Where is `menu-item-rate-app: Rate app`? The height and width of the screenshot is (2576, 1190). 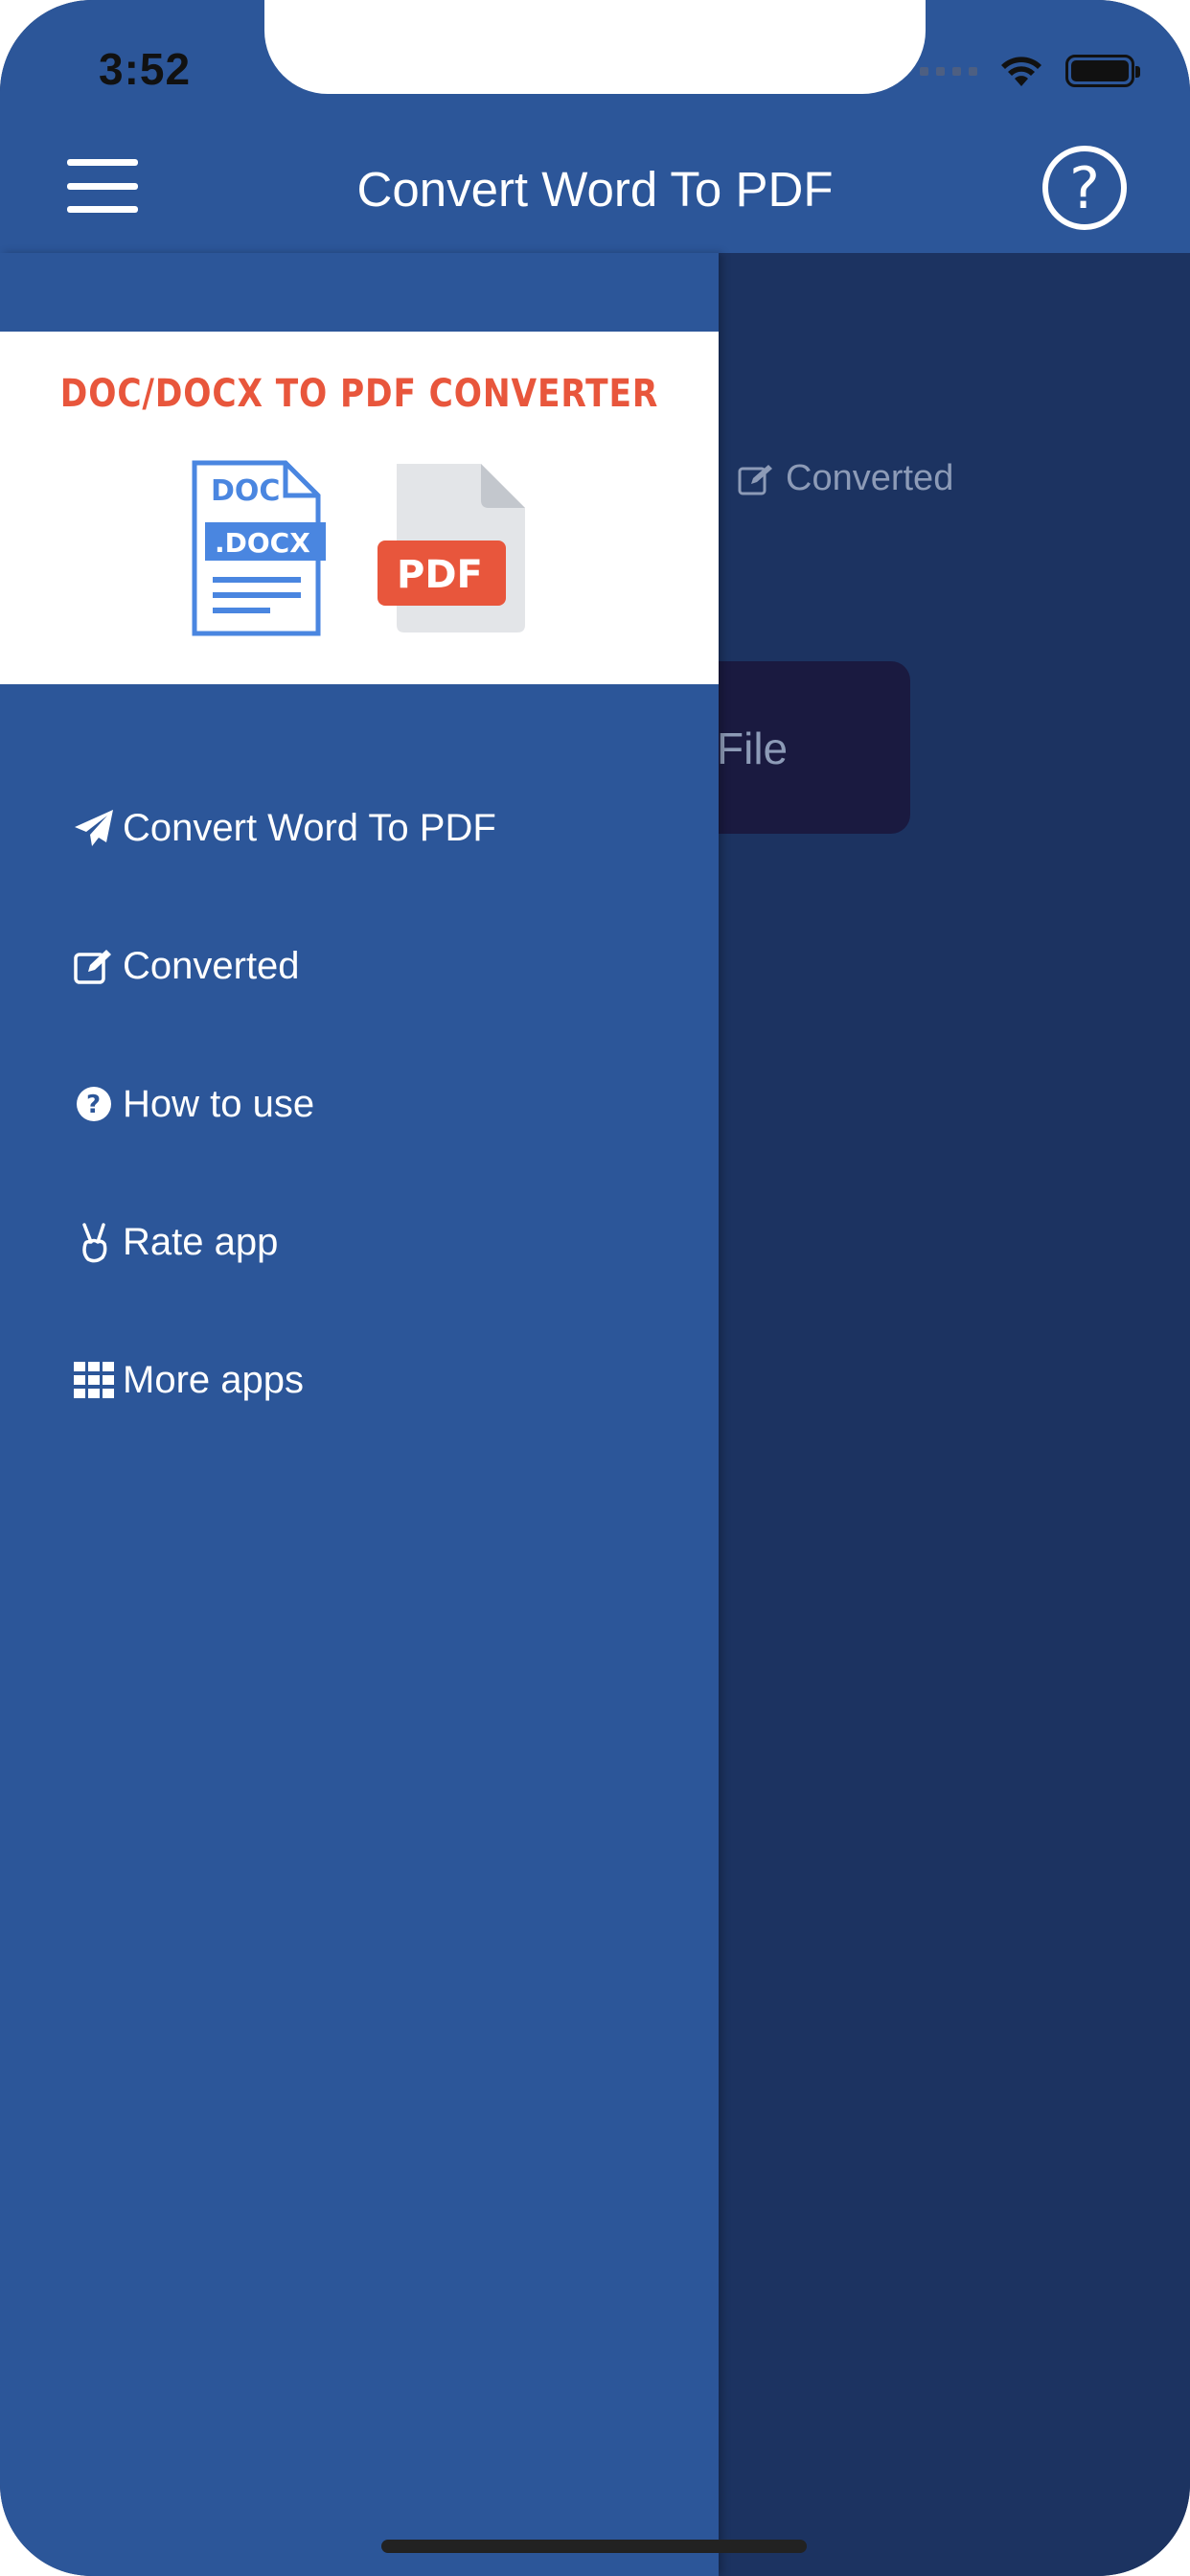
menu-item-rate-app: Rate app is located at coordinates (175, 1242).